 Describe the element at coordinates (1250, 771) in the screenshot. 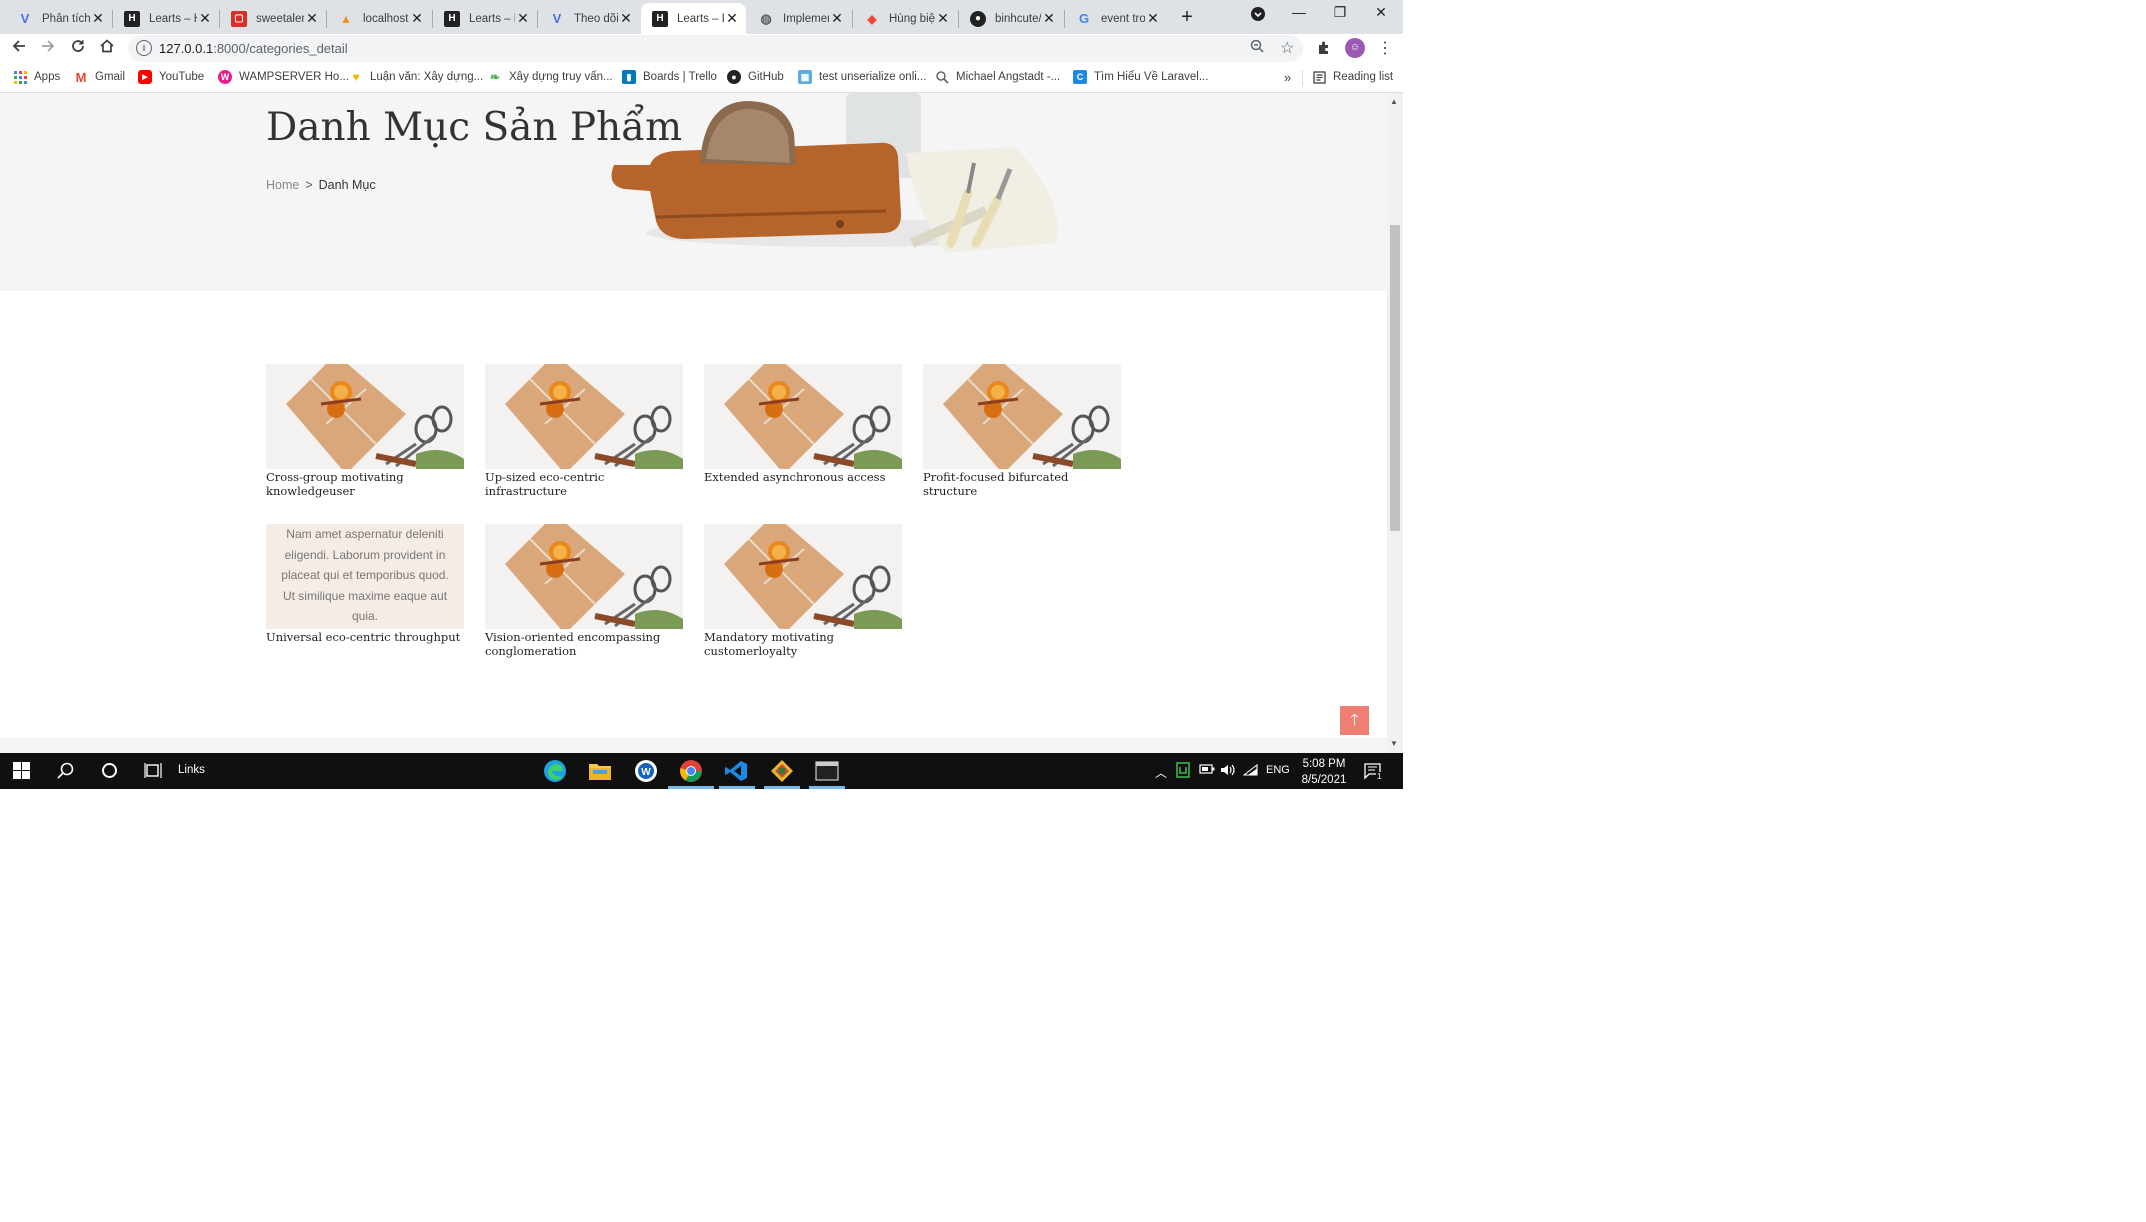

I see `wifi-icon` at that location.